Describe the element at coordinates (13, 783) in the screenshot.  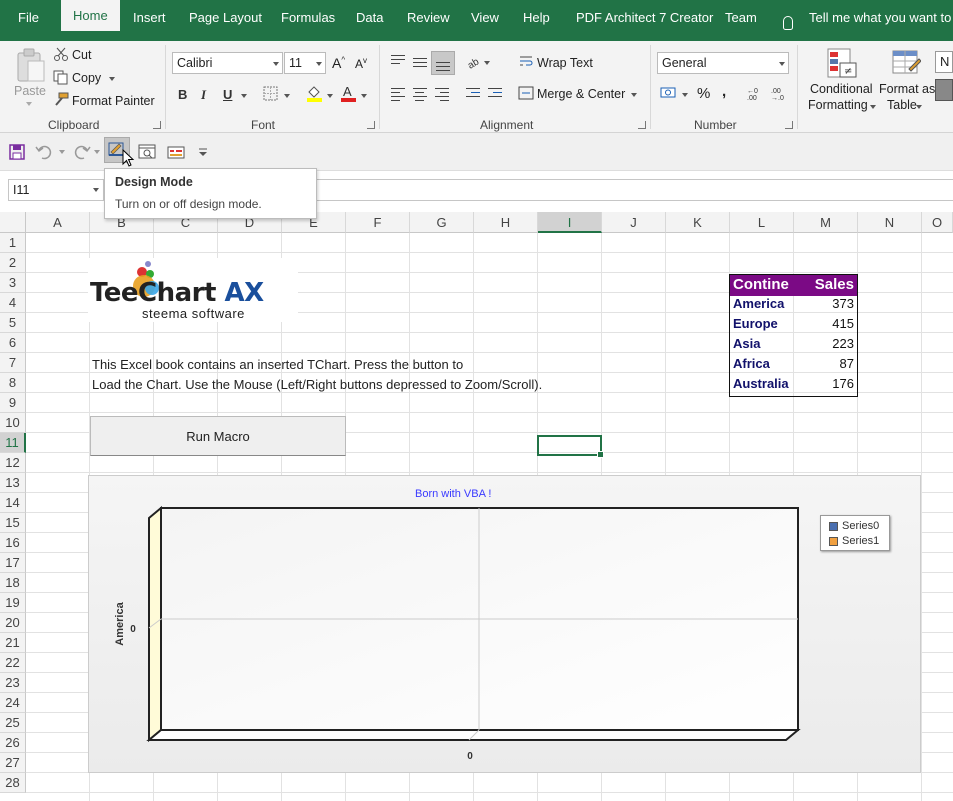
I see `row-header-28: 28` at that location.